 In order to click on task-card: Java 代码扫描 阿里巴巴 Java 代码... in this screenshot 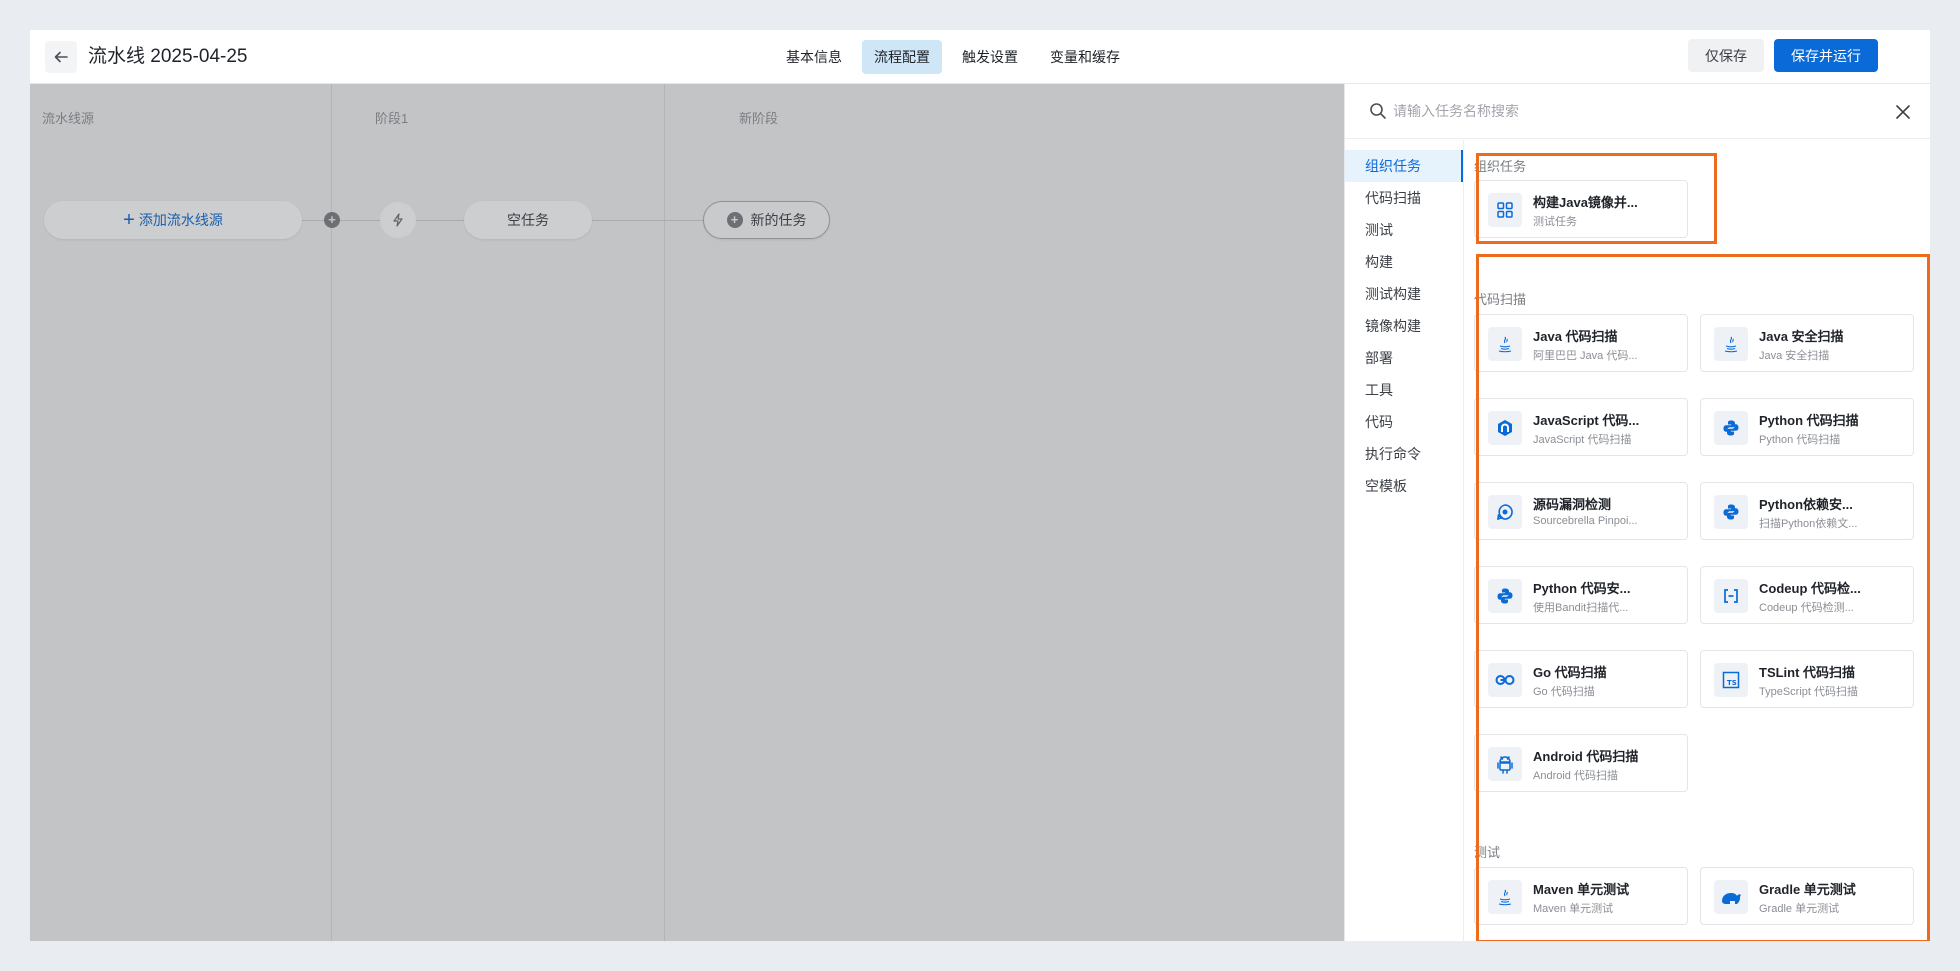, I will do `click(1581, 343)`.